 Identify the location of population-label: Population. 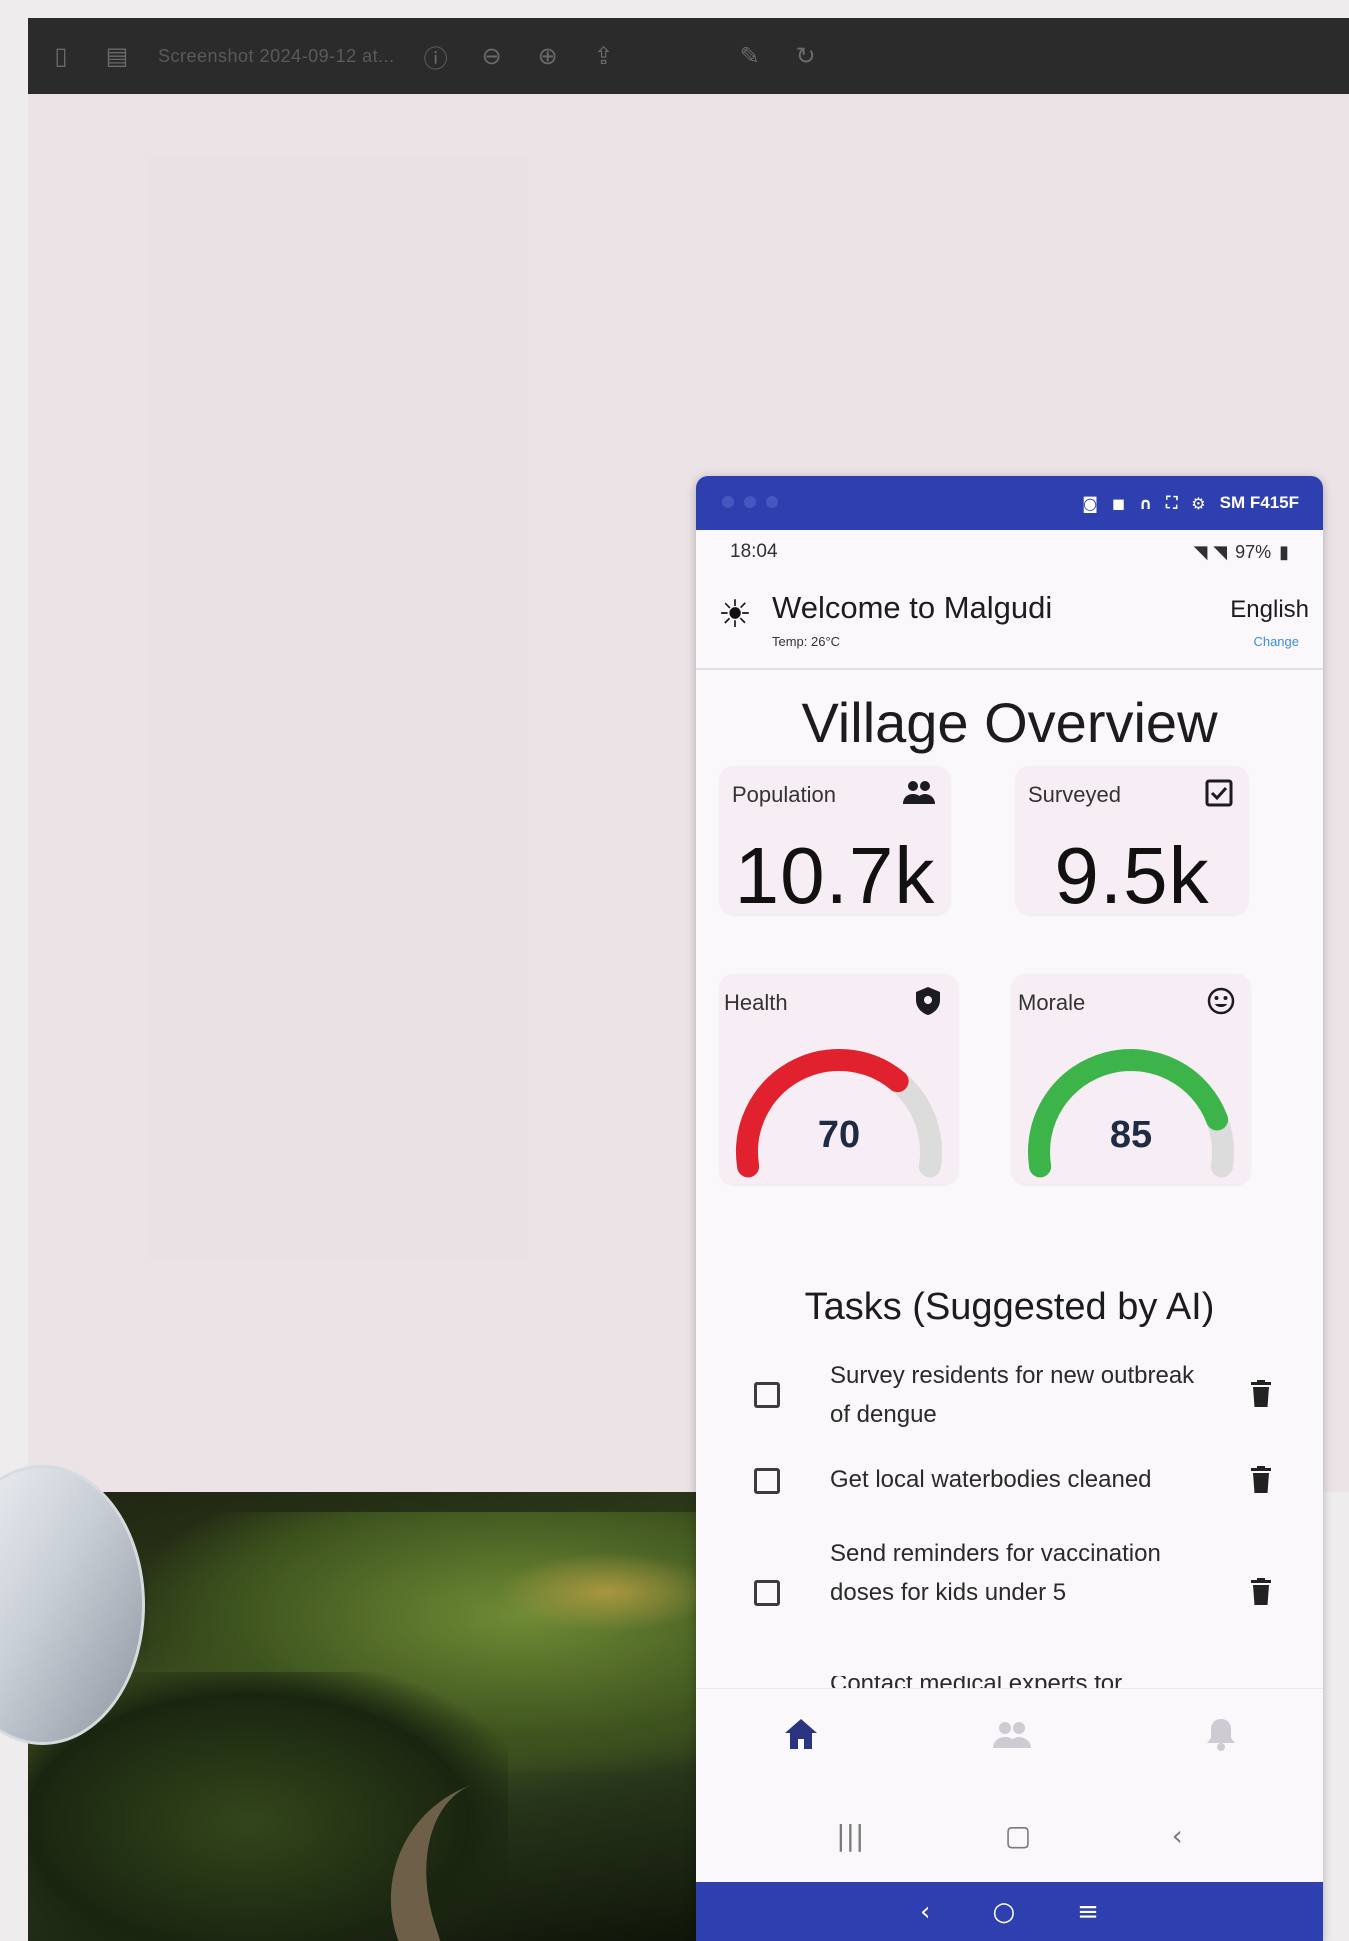
(784, 794).